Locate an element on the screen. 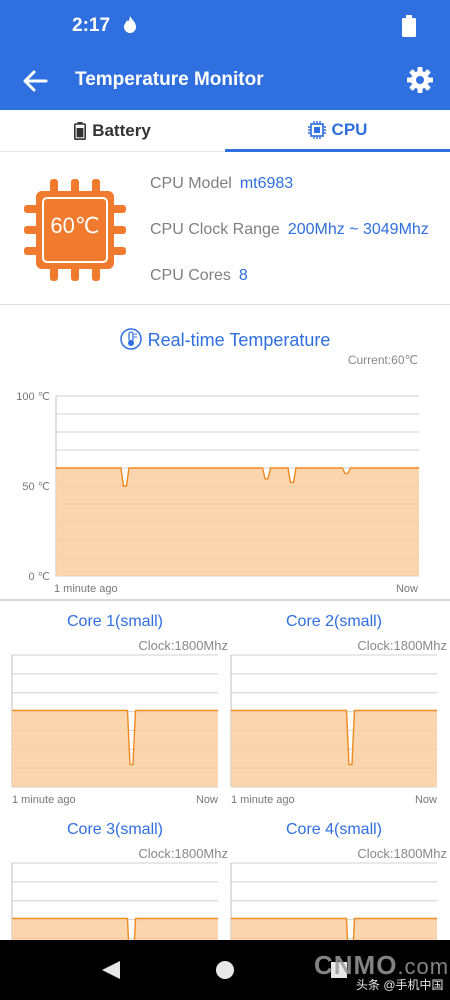  y-tick-label: 0 ℃ is located at coordinates (39, 577).